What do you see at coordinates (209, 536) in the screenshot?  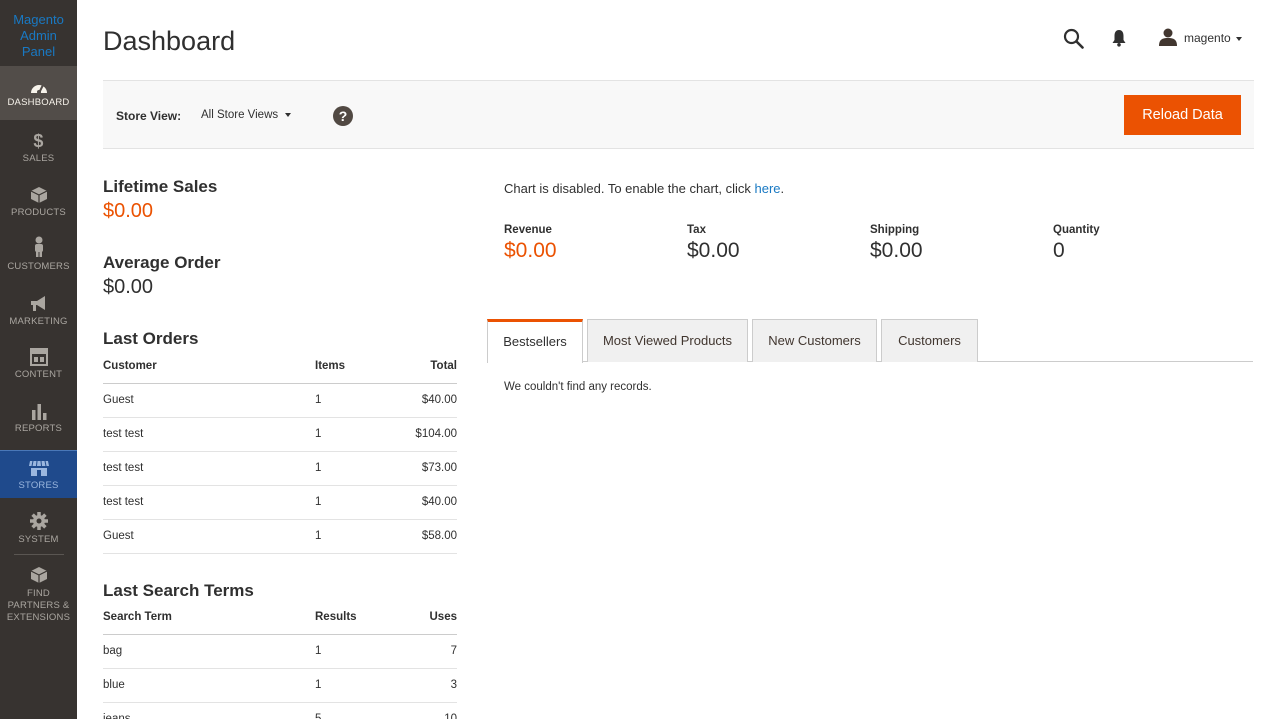 I see `cell-customer: Guest` at bounding box center [209, 536].